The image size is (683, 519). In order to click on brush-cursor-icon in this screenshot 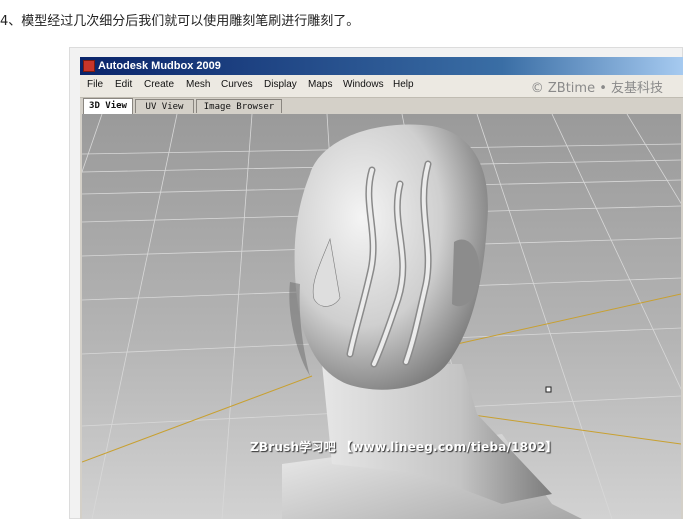, I will do `click(548, 389)`.